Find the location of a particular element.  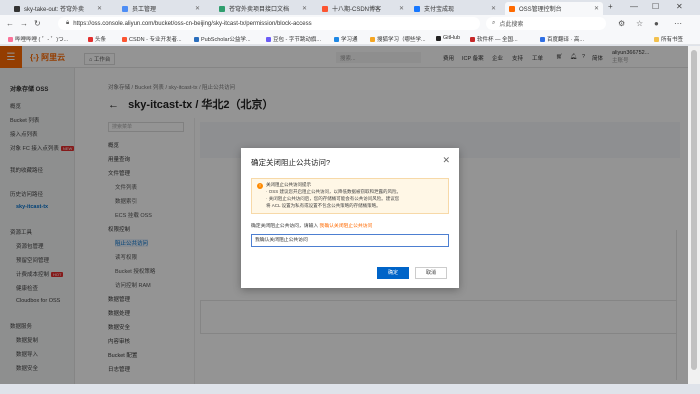

window-close-icon: ✕ is located at coordinates (679, 6).